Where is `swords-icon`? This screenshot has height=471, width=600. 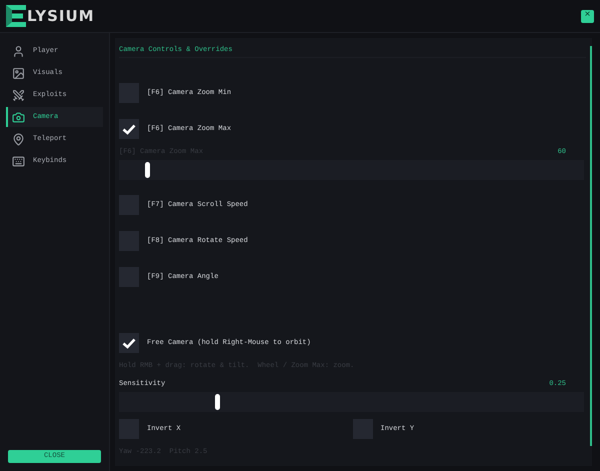 swords-icon is located at coordinates (18, 95).